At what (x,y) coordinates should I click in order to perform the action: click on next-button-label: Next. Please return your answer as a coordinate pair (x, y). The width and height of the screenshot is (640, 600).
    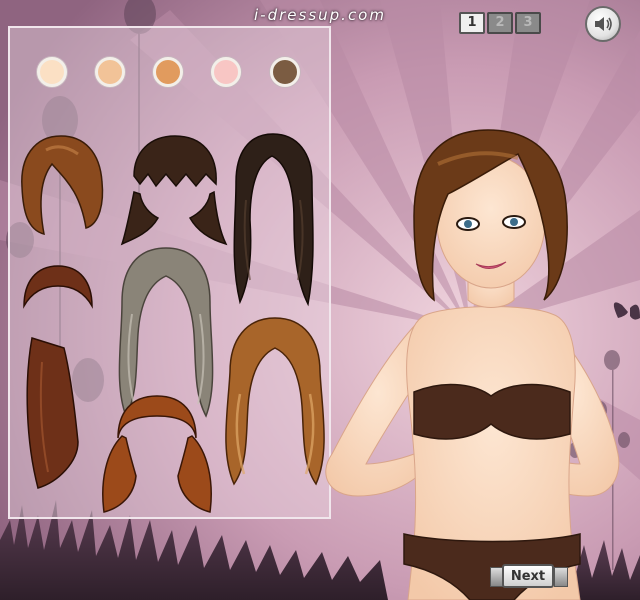
    Looking at the image, I should click on (528, 576).